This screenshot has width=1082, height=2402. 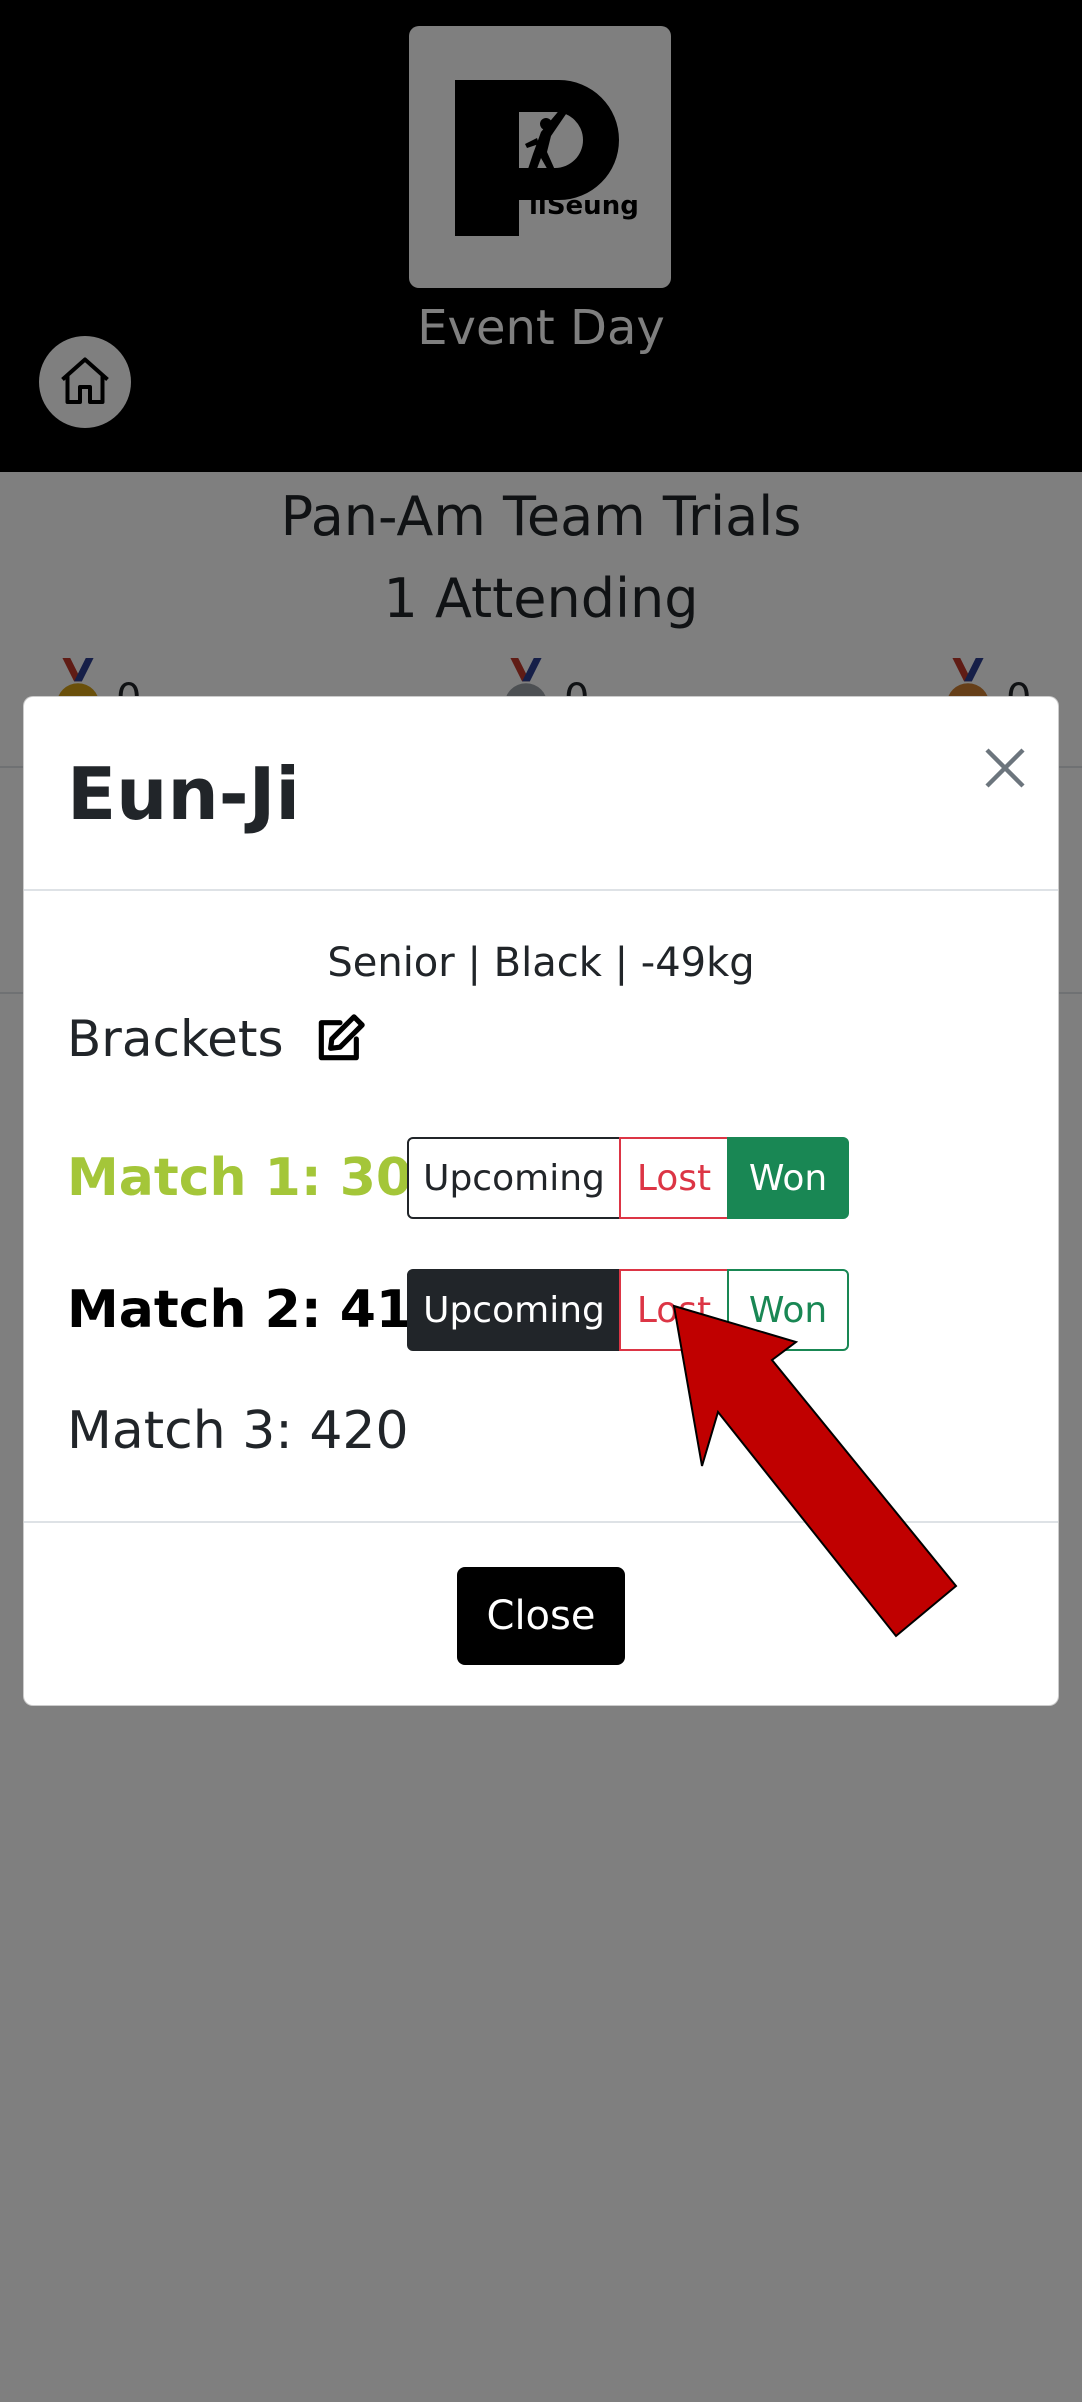 I want to click on match-status-toggle: Upcoming Lost Won, so click(x=628, y=1178).